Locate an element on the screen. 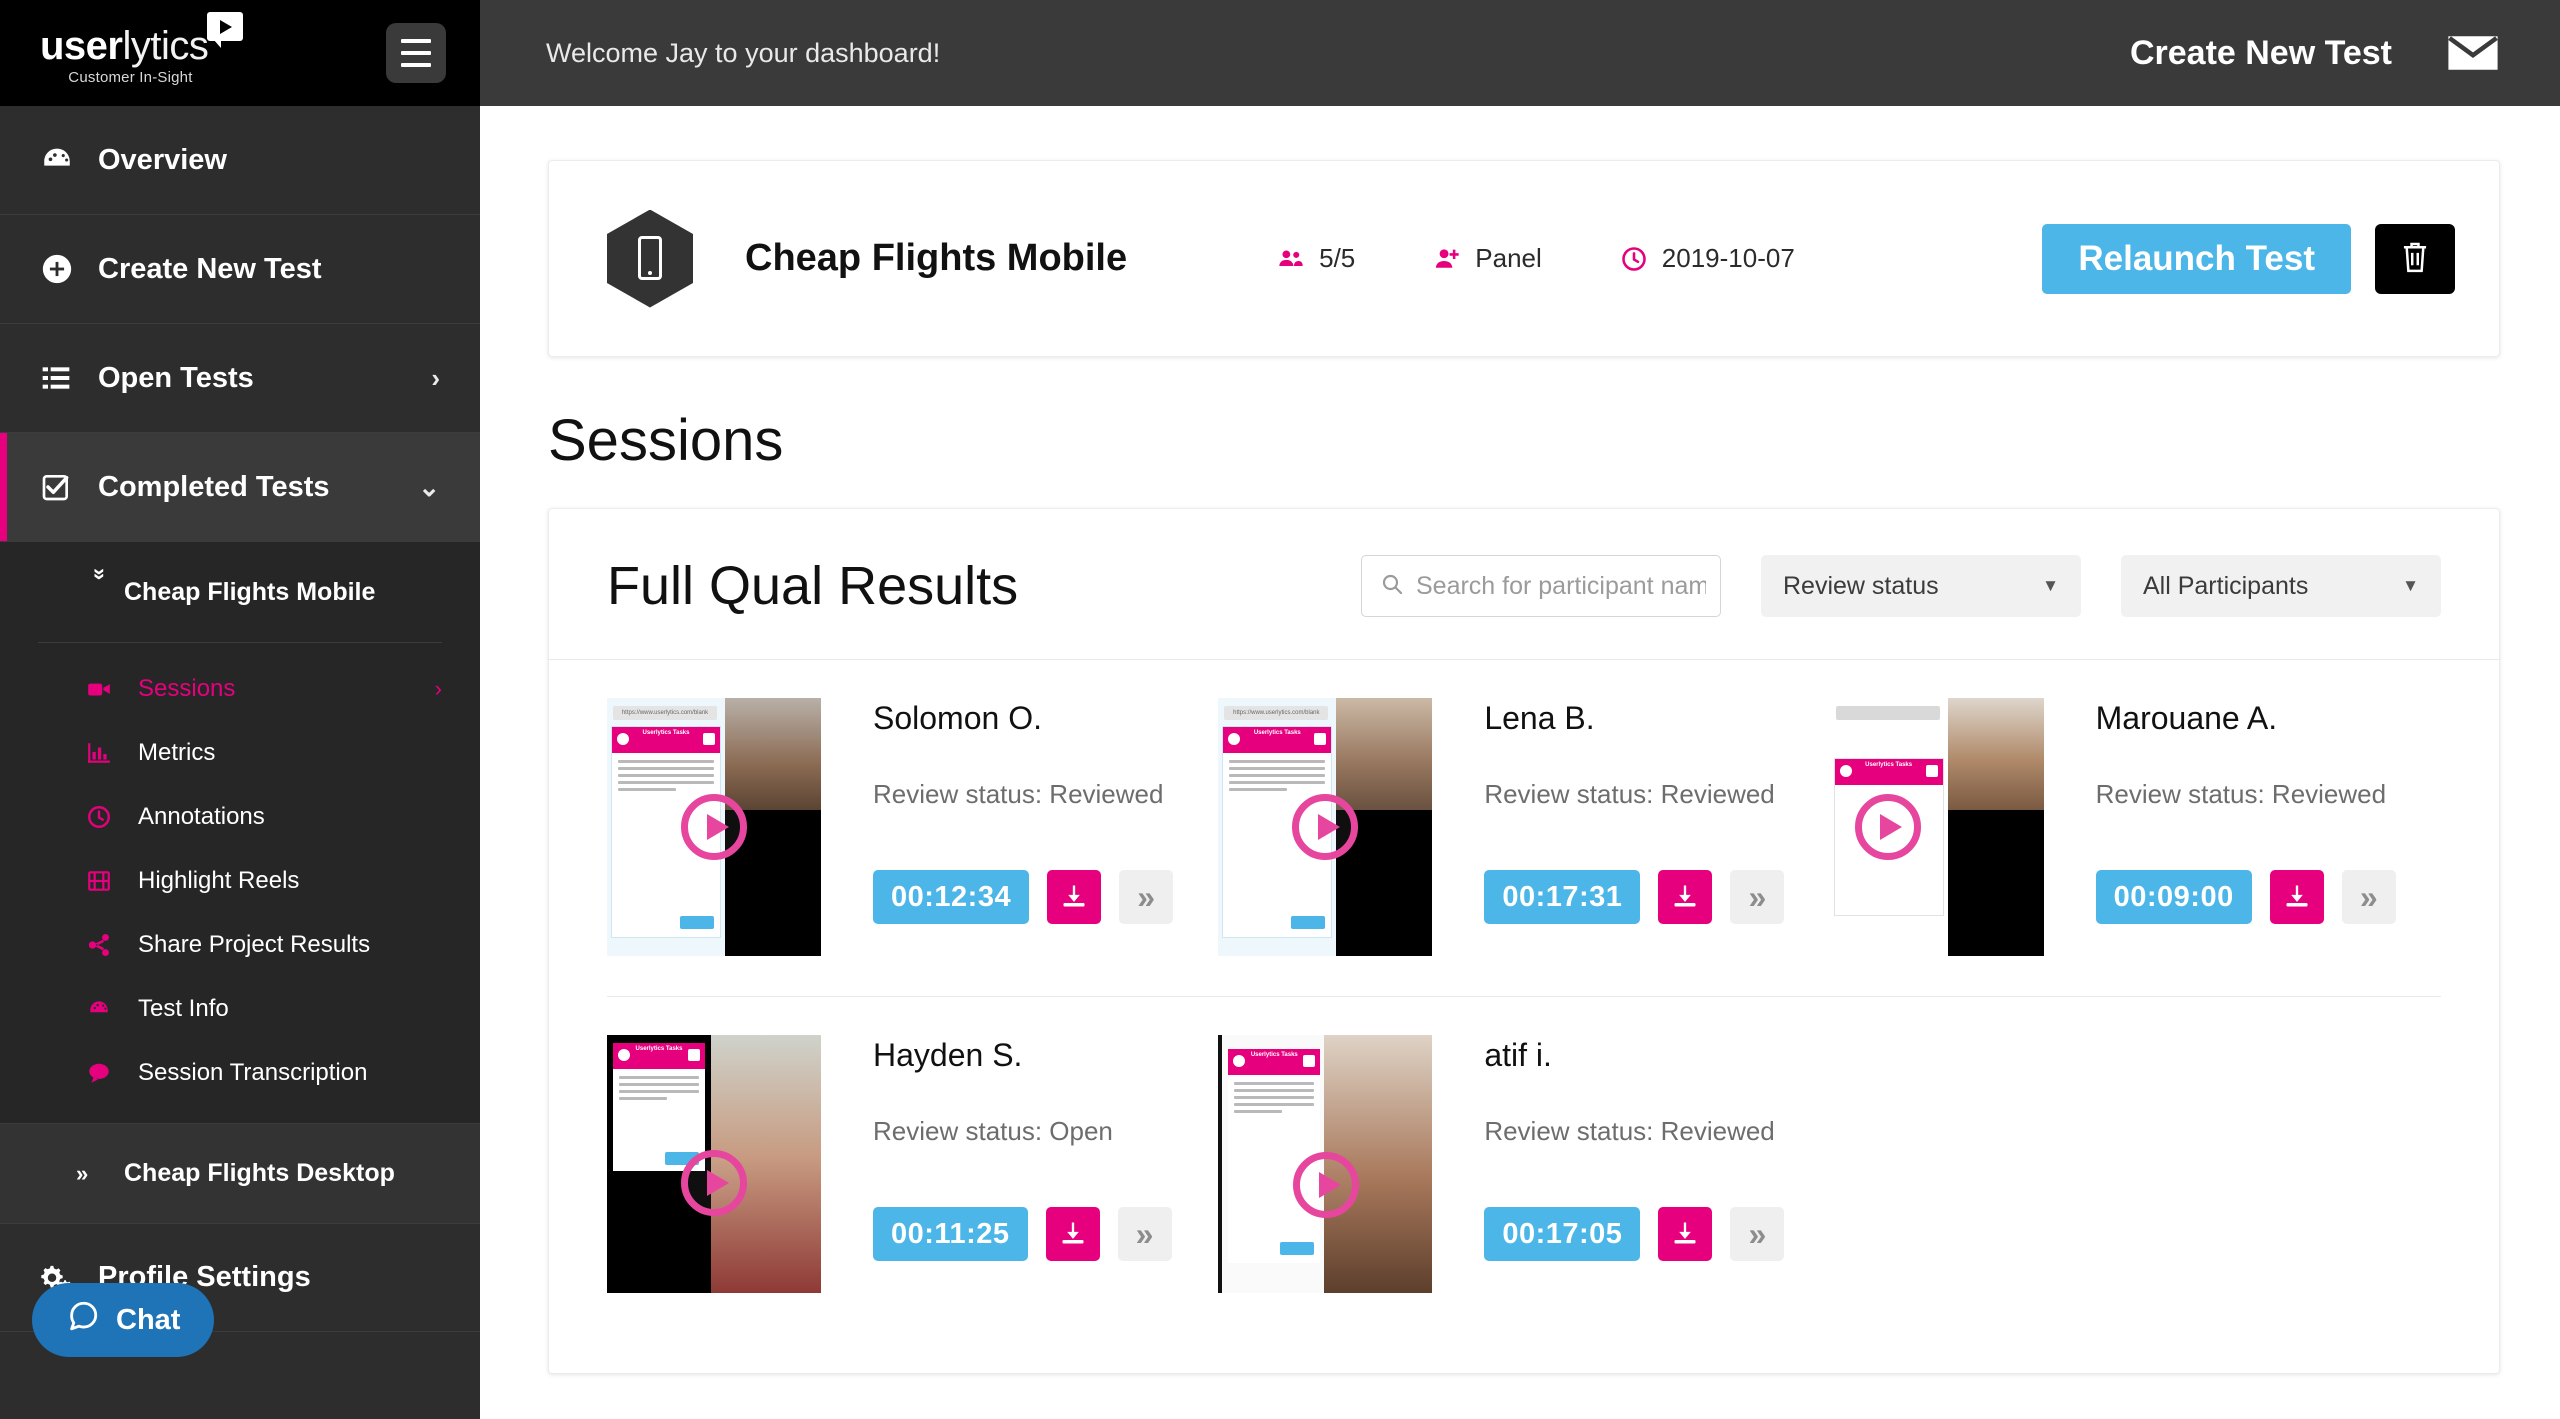  sidebar-item-create-new-test: Create New Test is located at coordinates (240, 269).